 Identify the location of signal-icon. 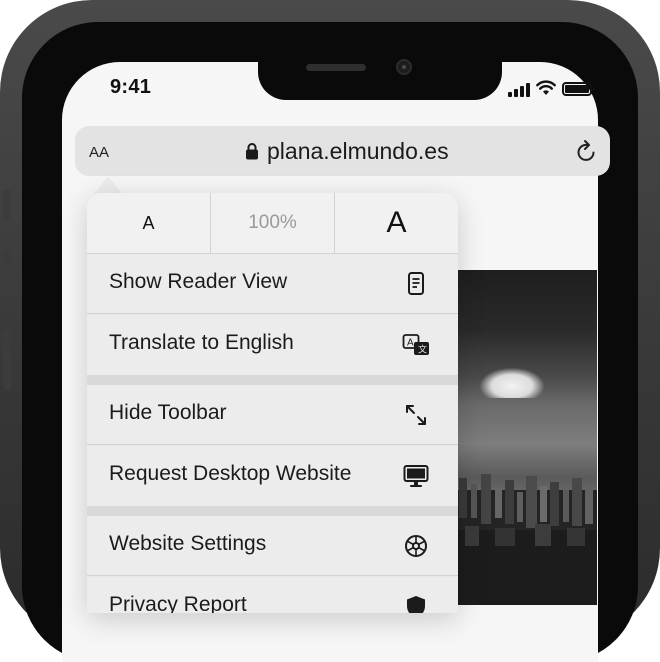
(520, 89).